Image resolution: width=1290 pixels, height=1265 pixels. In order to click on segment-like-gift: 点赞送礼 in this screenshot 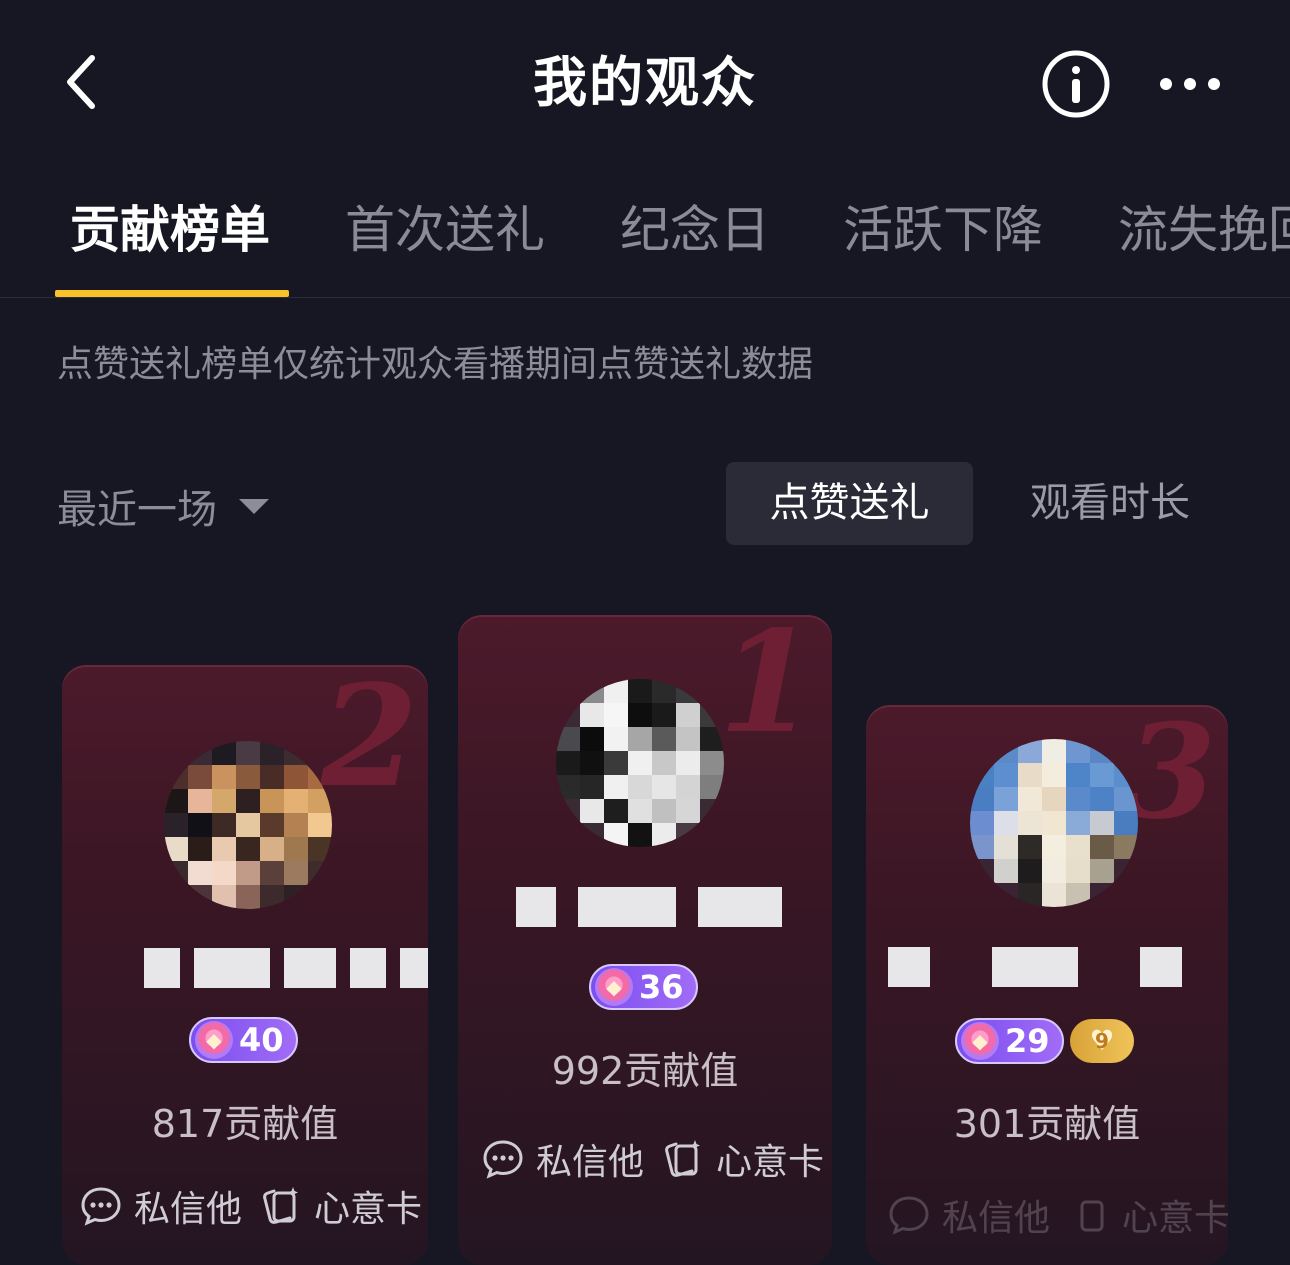, I will do `click(849, 503)`.